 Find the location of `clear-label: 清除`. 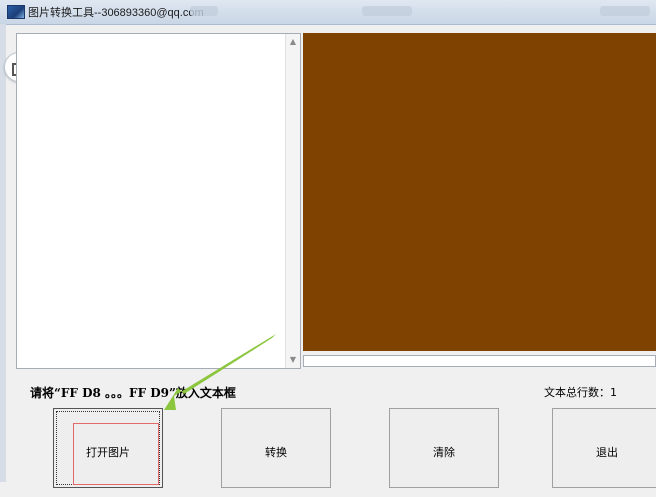

clear-label: 清除 is located at coordinates (444, 452).